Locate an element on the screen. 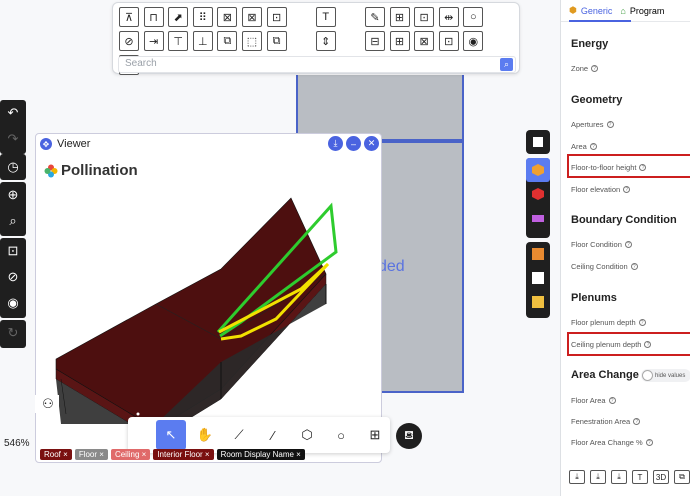 This screenshot has height=496, width=690. display-tag: Ceiling × is located at coordinates (130, 454).